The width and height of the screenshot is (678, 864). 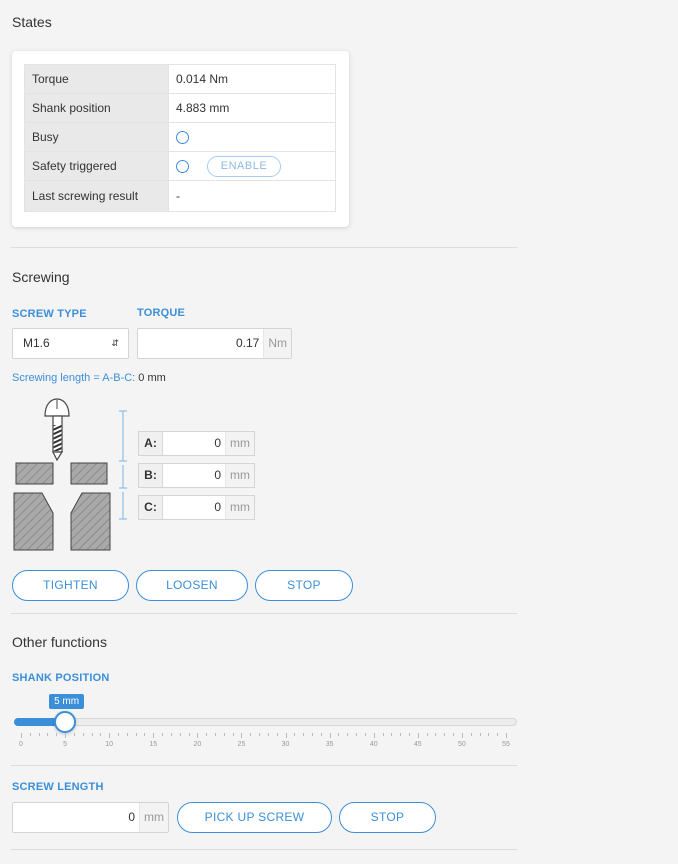 What do you see at coordinates (61, 678) in the screenshot?
I see `shank-position-label: SHANK POSITION` at bounding box center [61, 678].